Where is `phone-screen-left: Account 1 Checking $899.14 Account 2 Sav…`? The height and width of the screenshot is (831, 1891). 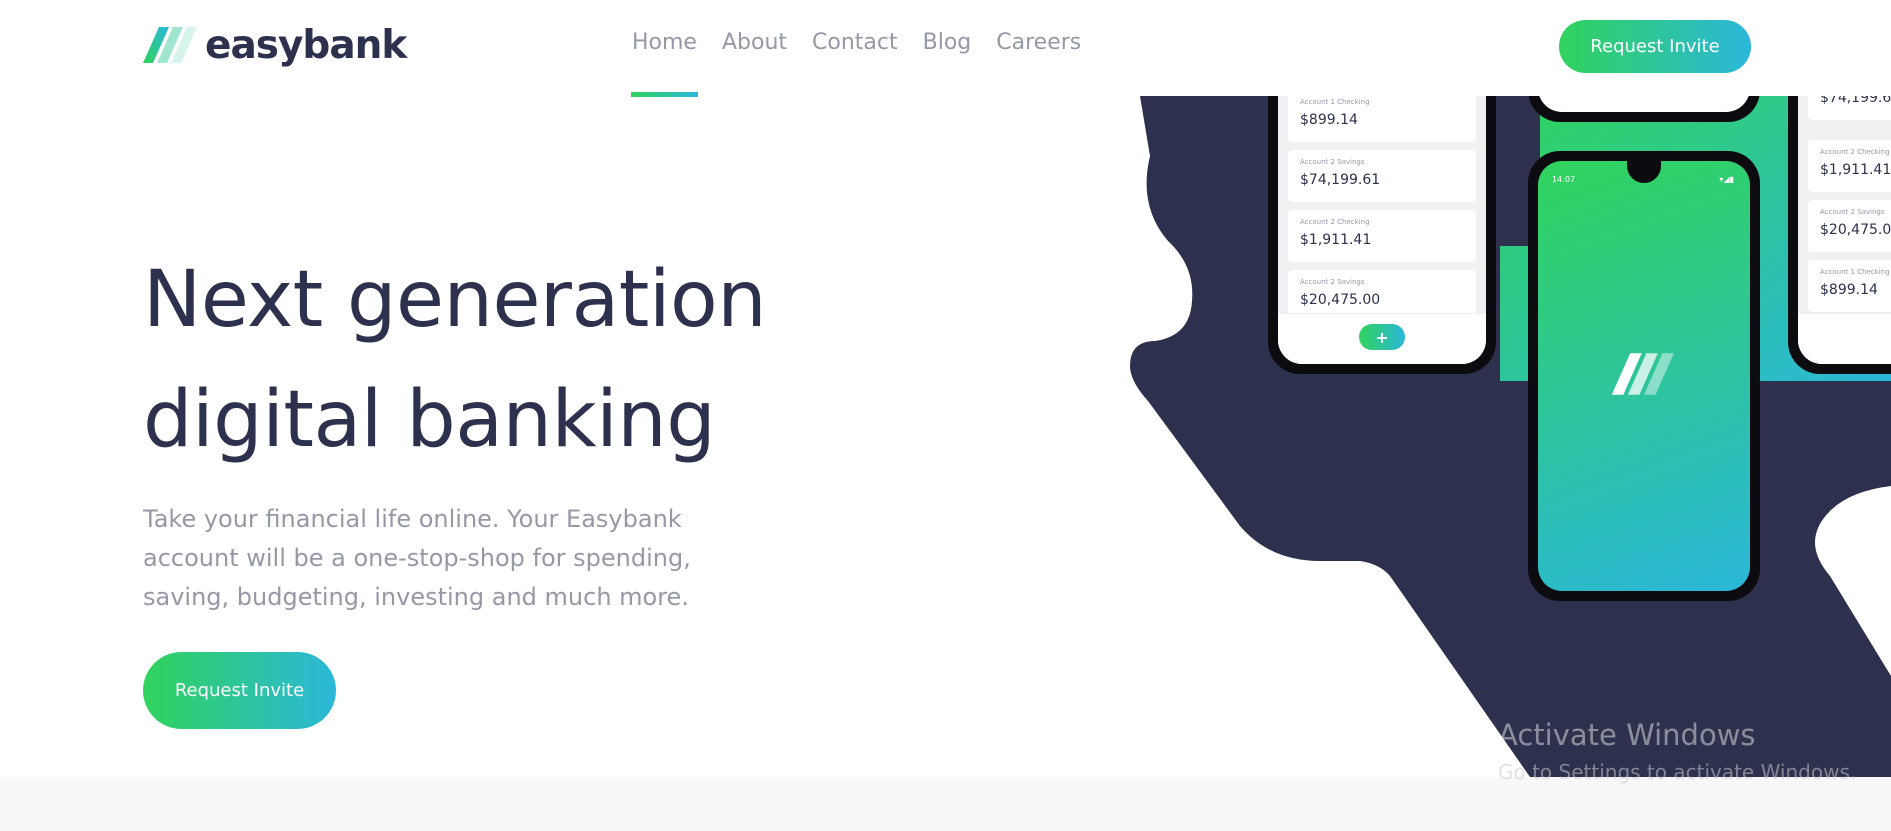 phone-screen-left: Account 1 Checking $899.14 Account 2 Sav… is located at coordinates (1382, 230).